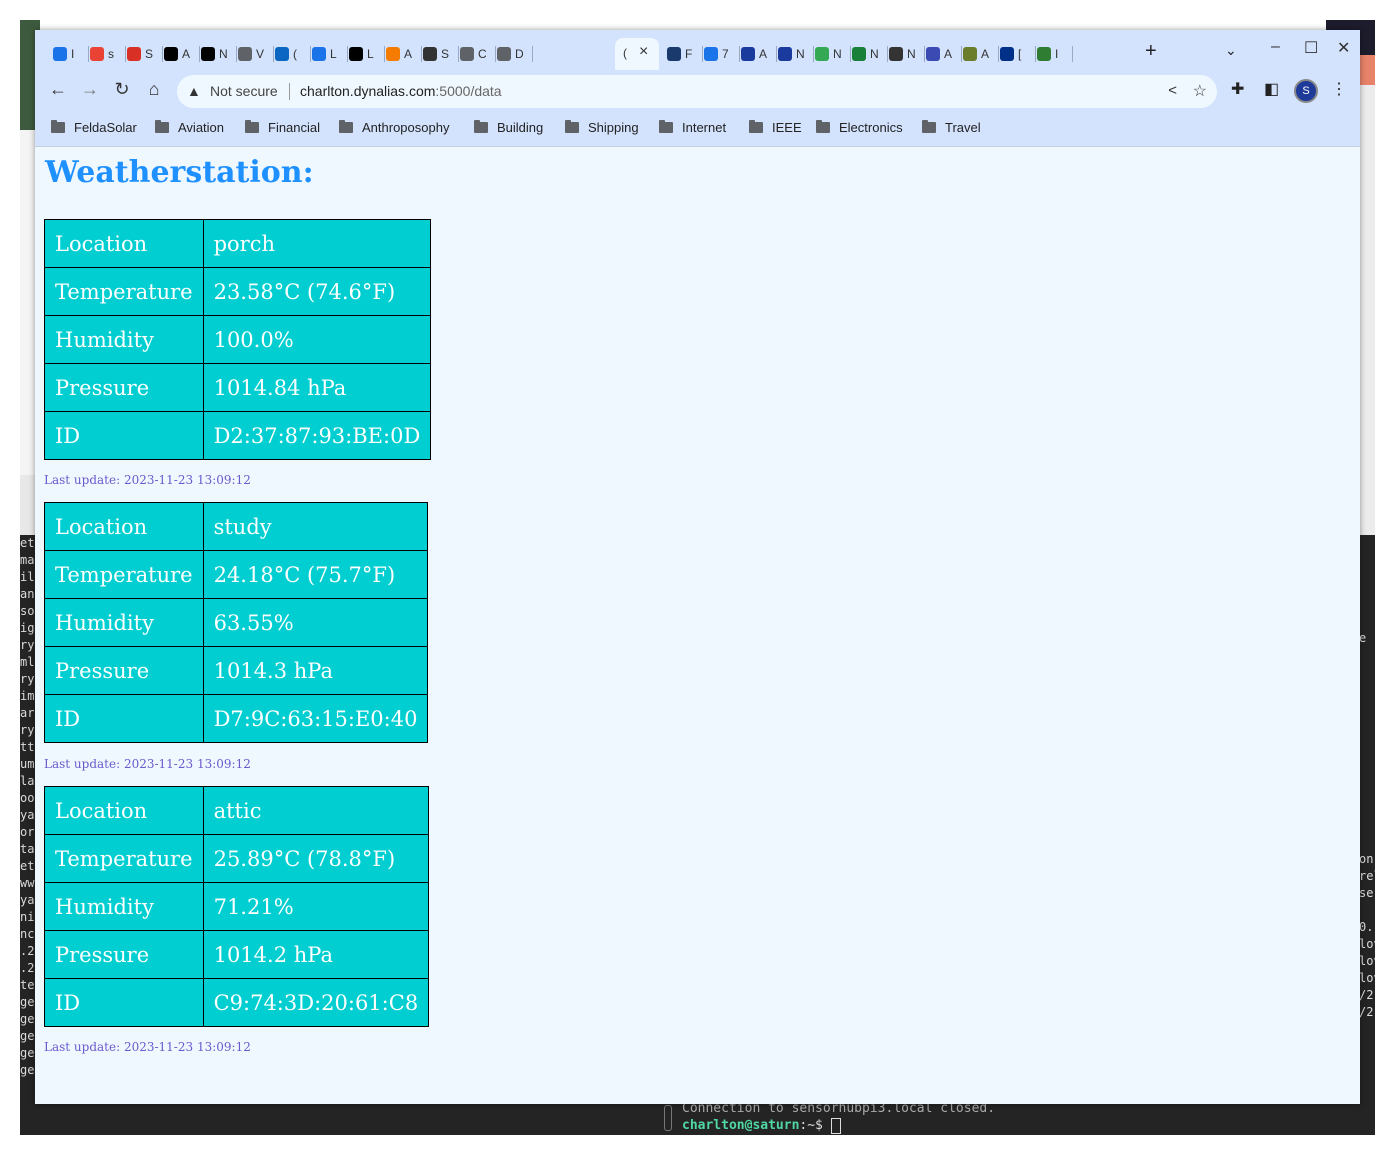 The image size is (1395, 1155). What do you see at coordinates (103, 54) in the screenshot?
I see `tab: s` at bounding box center [103, 54].